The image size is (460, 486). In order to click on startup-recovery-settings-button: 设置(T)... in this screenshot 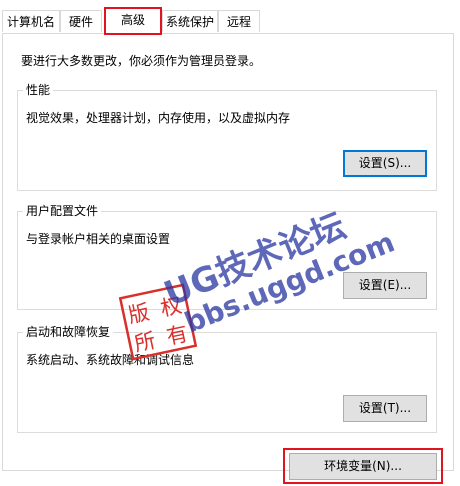, I will do `click(385, 408)`.